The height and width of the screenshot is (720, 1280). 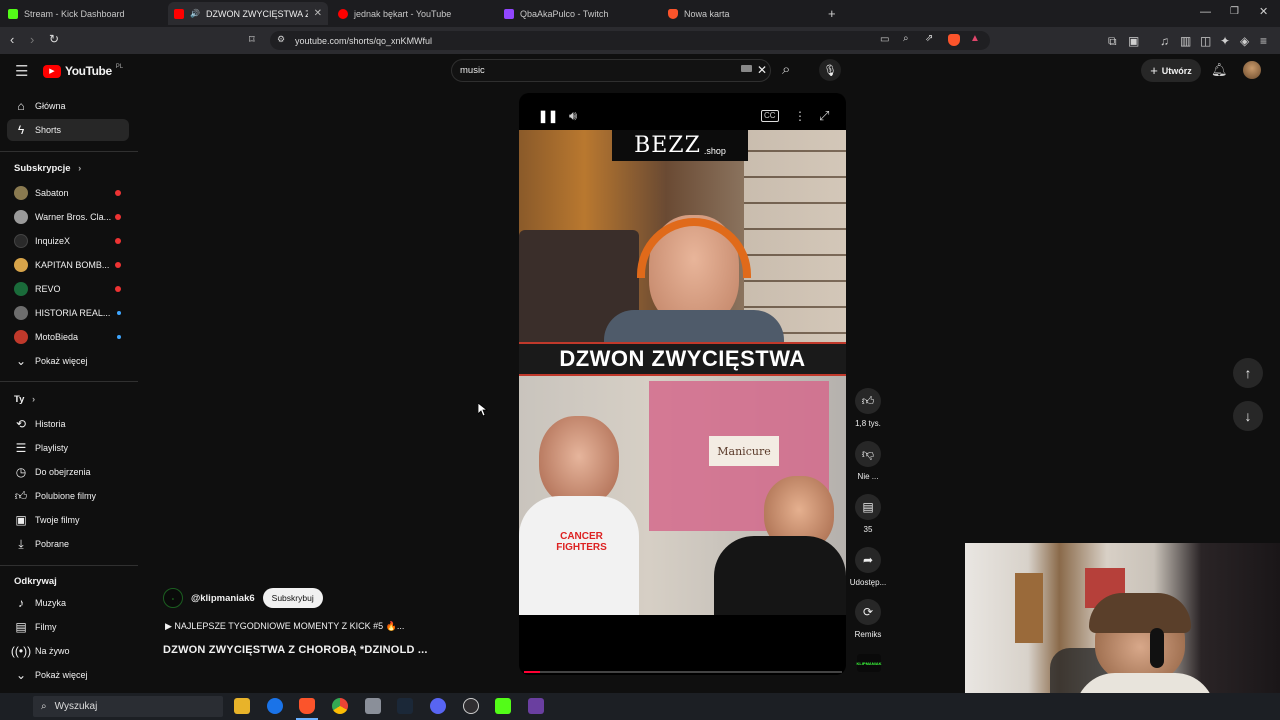 I want to click on fullscreen-icon: ⤢, so click(x=824, y=115).